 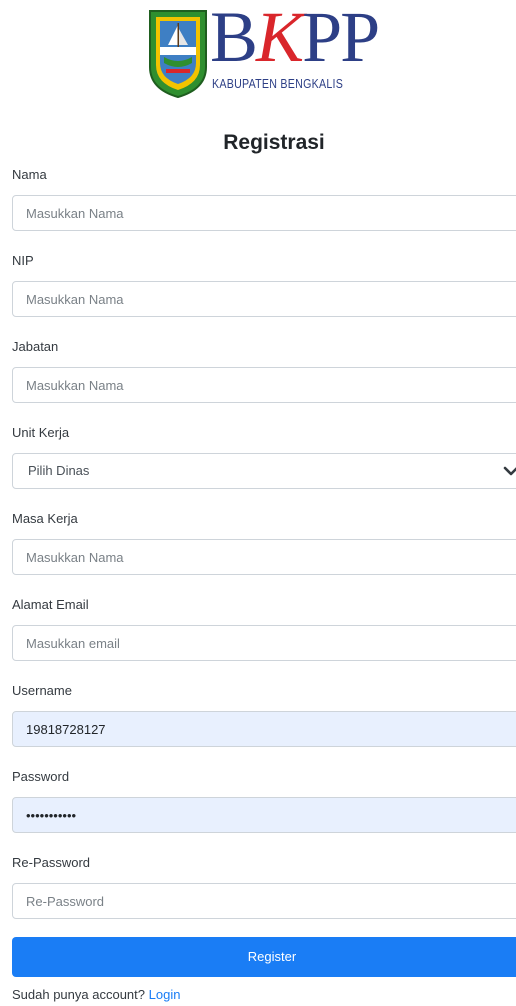 I want to click on chevron-down-icon, so click(x=509, y=471).